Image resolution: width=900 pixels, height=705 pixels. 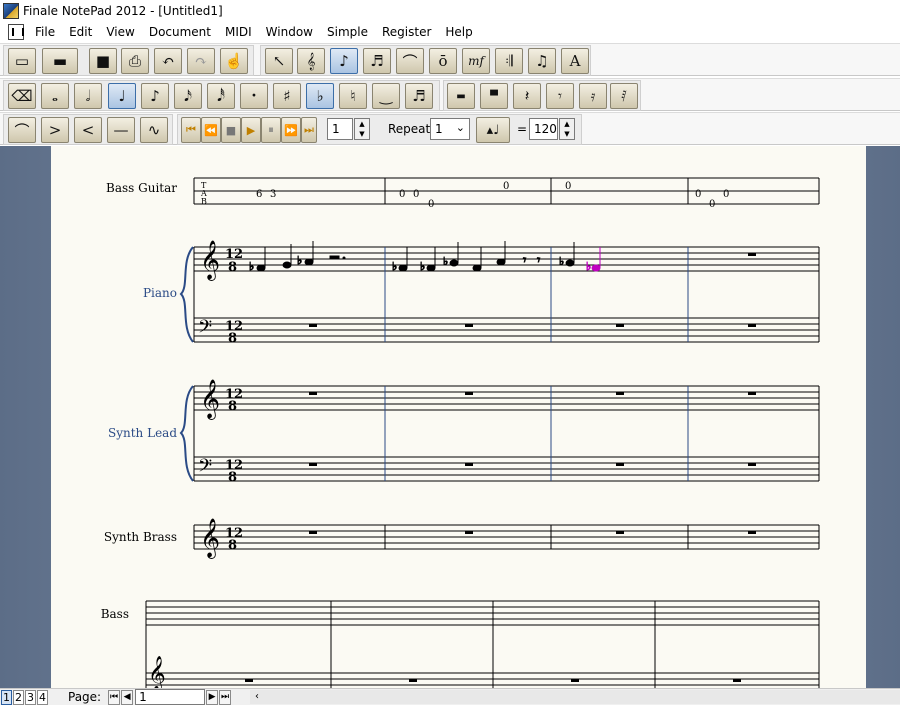 What do you see at coordinates (624, 96) in the screenshot?
I see `thirty-second-rest-icon: 𝅀` at bounding box center [624, 96].